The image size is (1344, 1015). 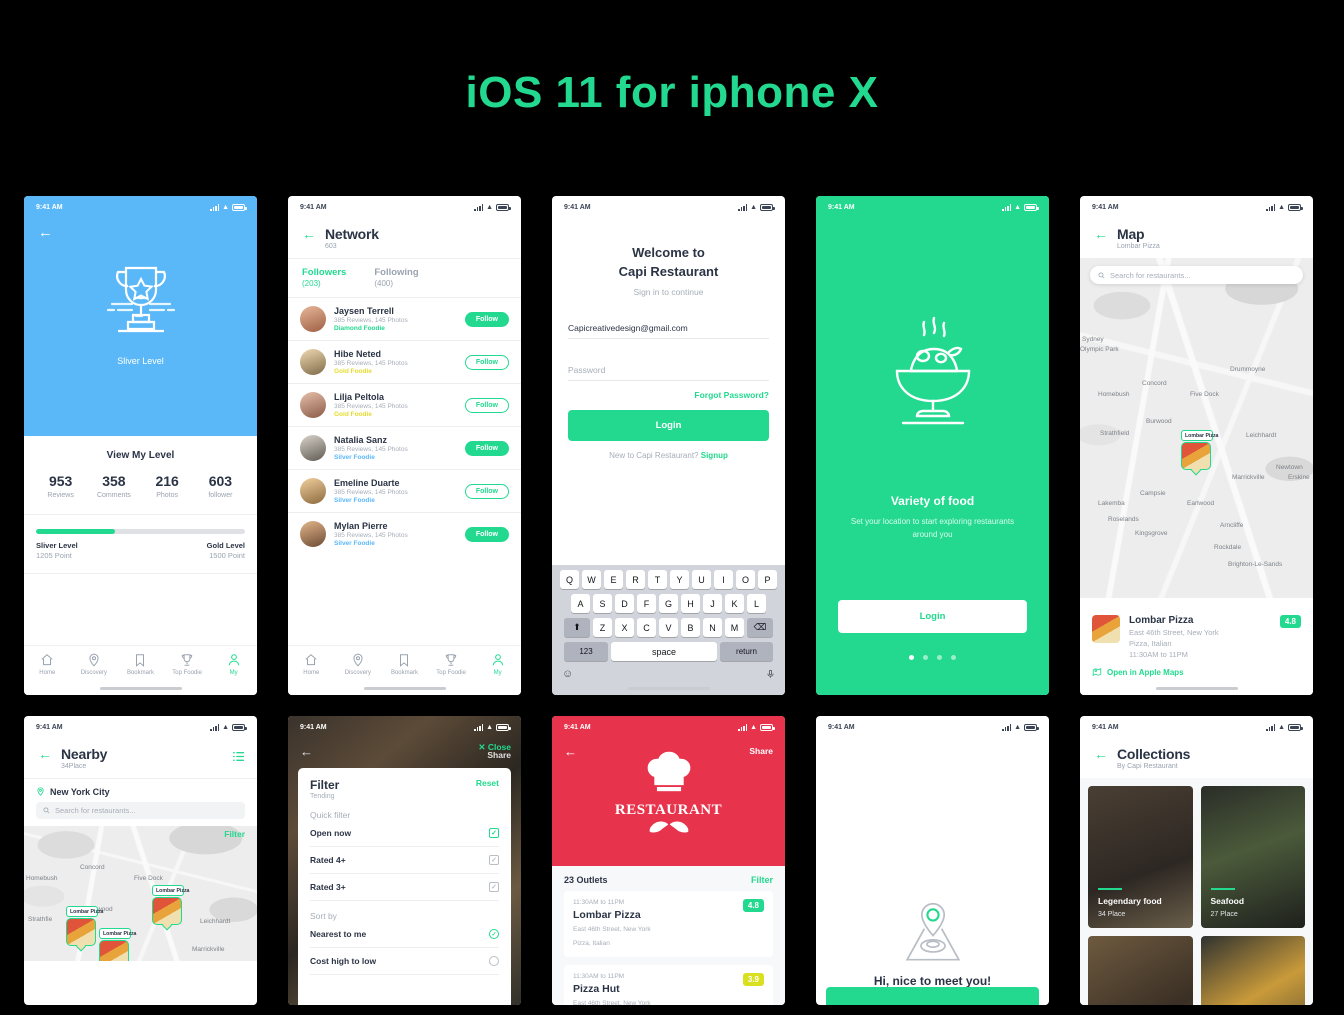 What do you see at coordinates (494, 961) in the screenshot?
I see `radio-button` at bounding box center [494, 961].